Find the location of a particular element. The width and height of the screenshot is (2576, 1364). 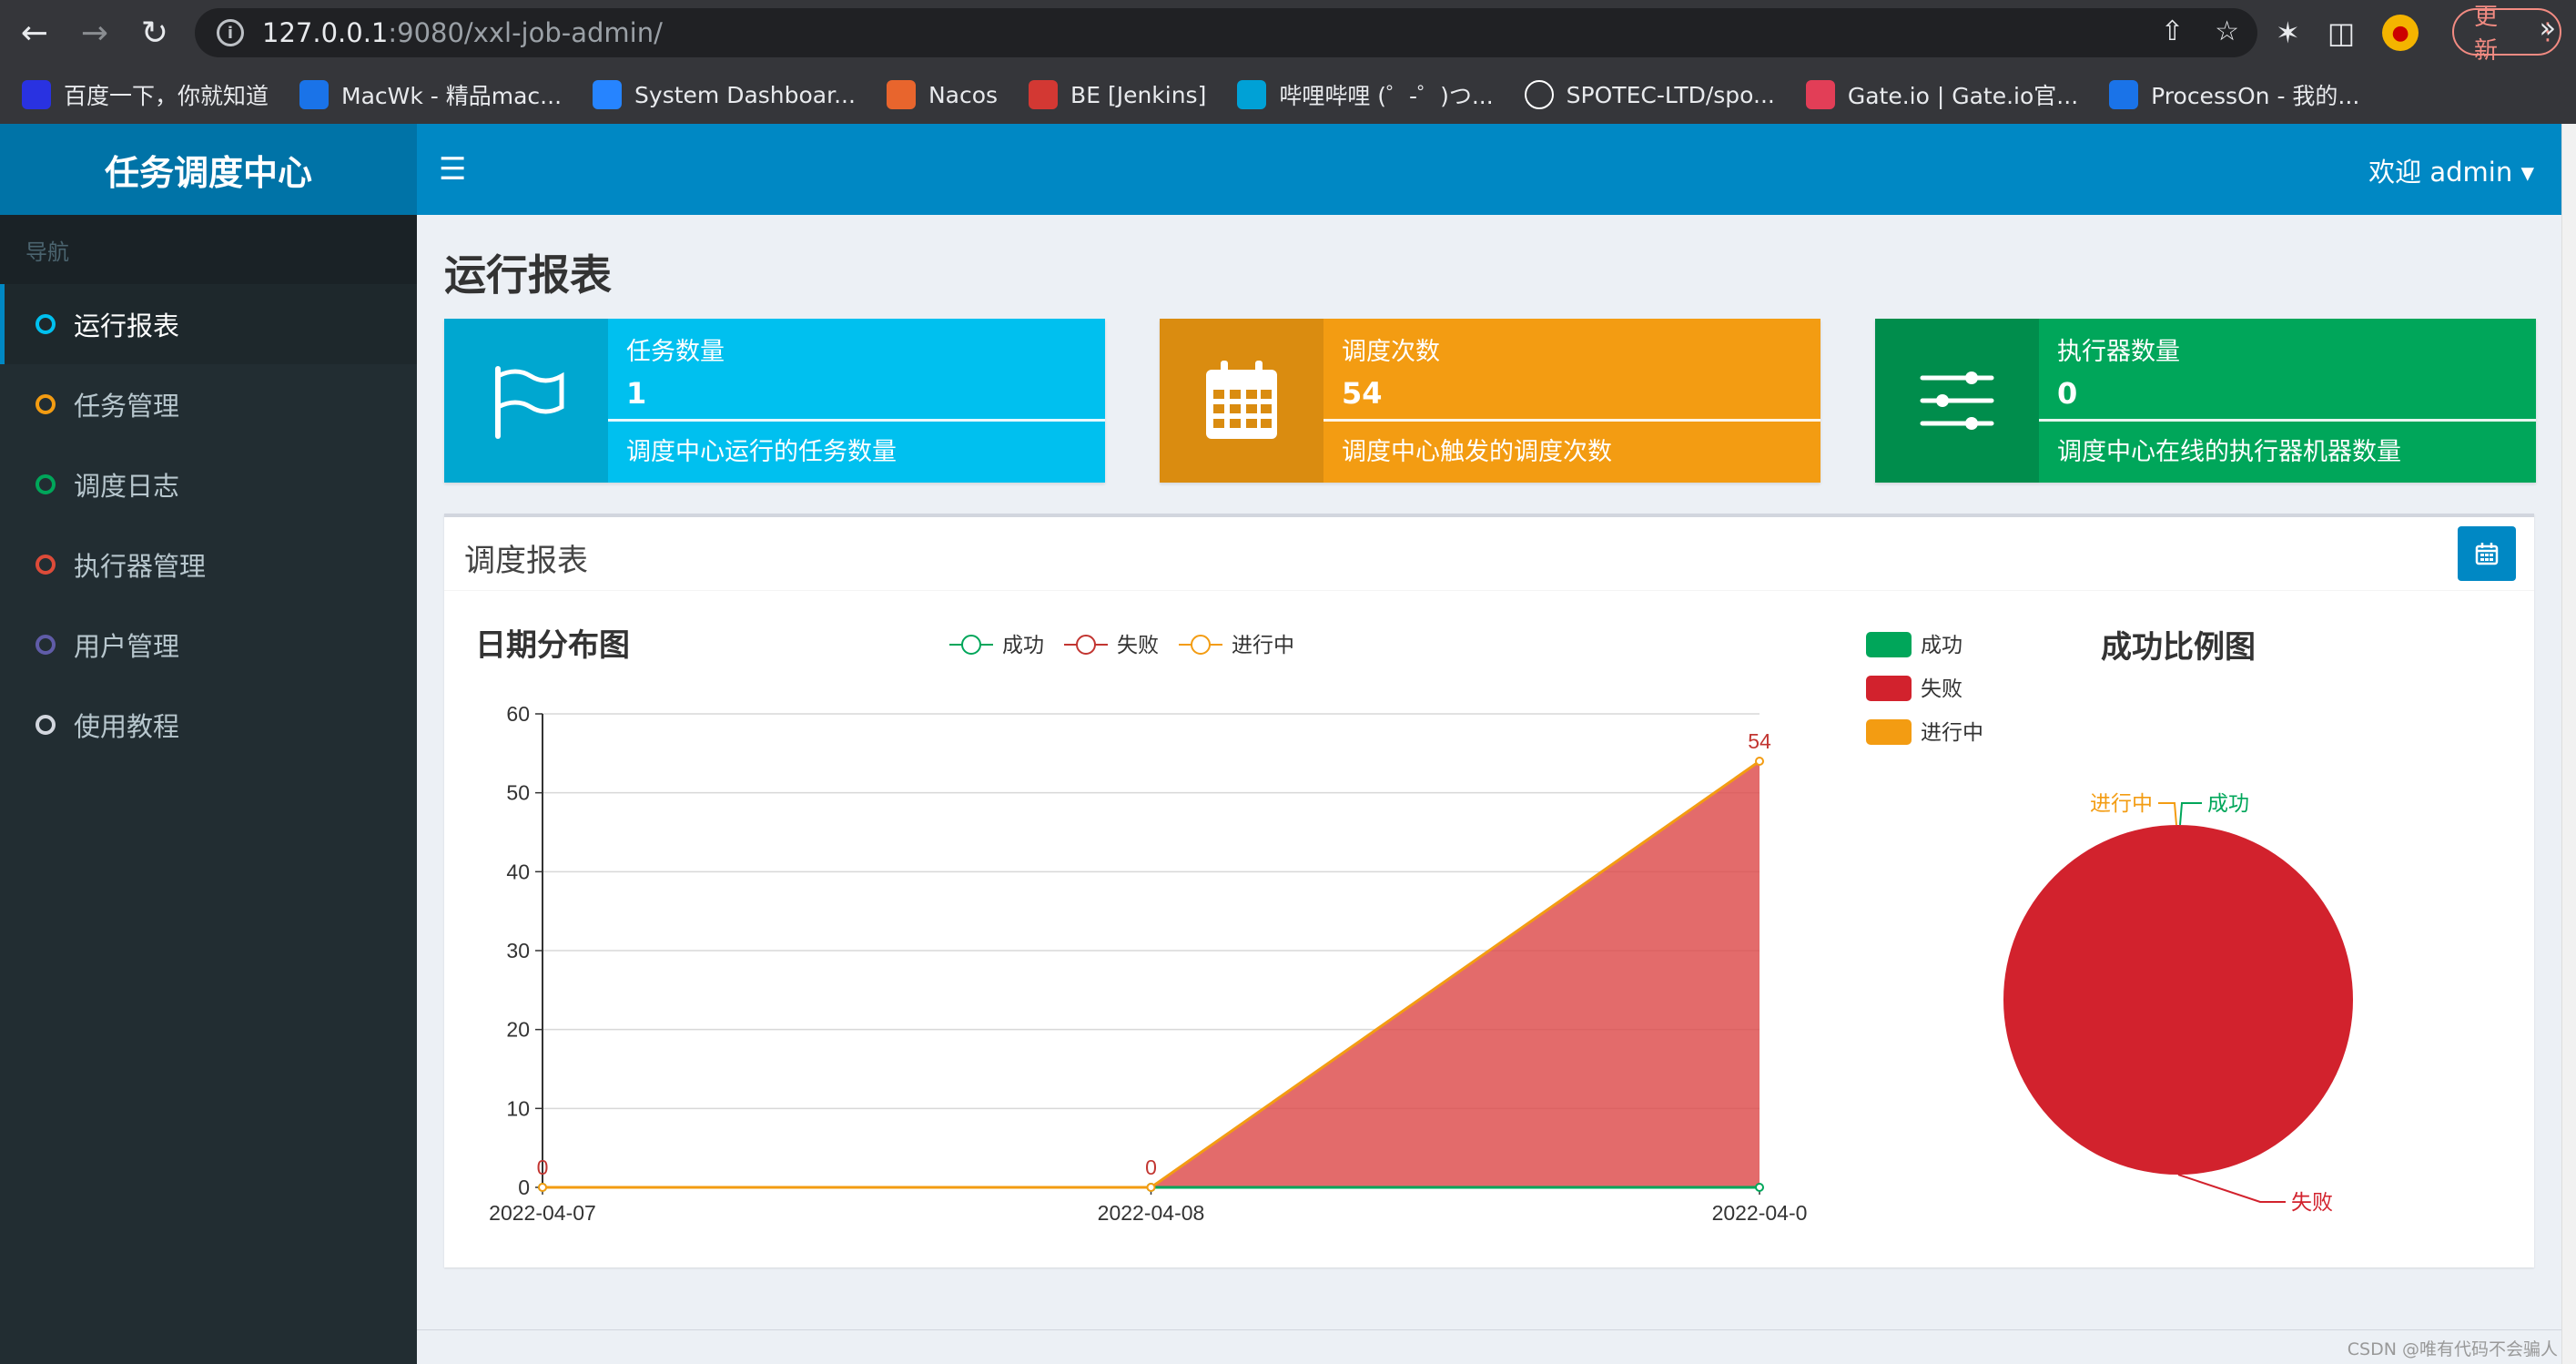

bookmark-item: BE [Jenkins] is located at coordinates (1117, 94).